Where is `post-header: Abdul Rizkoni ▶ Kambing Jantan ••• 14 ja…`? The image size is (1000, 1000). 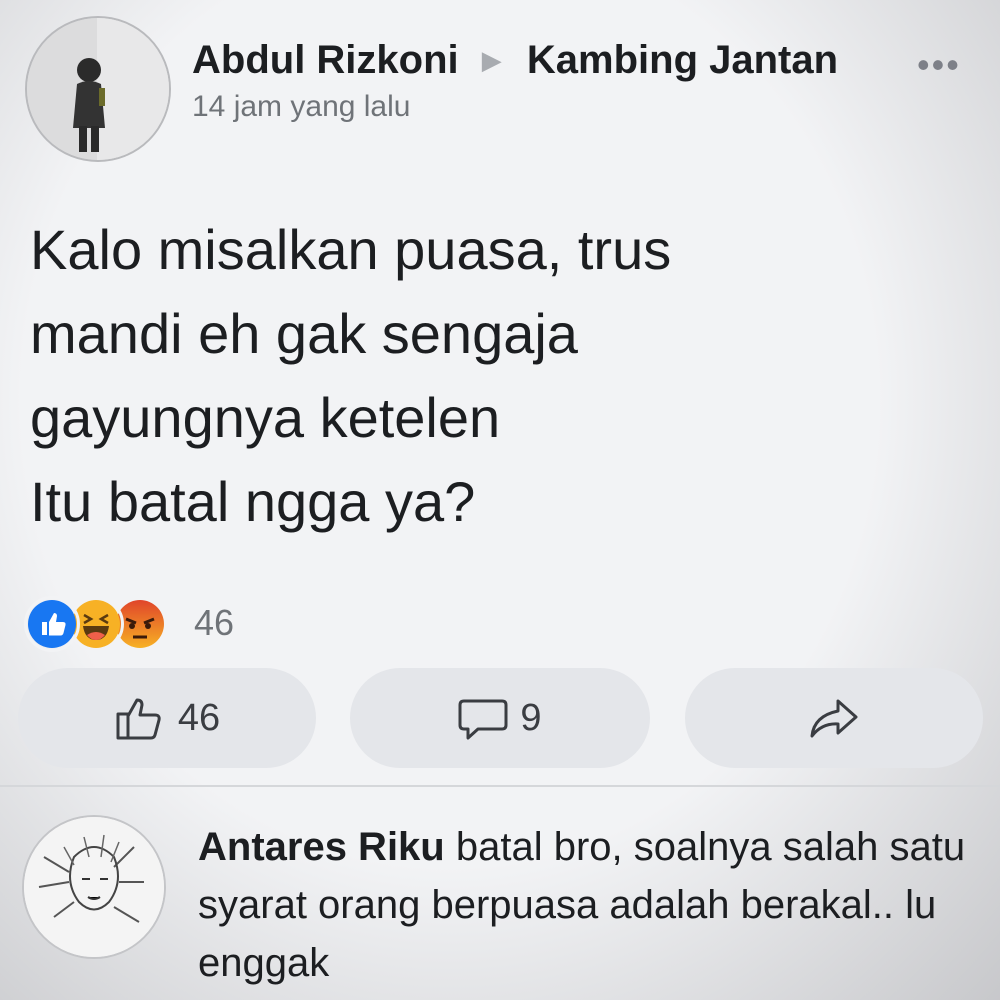
post-header: Abdul Rizkoni ▶ Kambing Jantan ••• 14 ja… is located at coordinates (502, 89).